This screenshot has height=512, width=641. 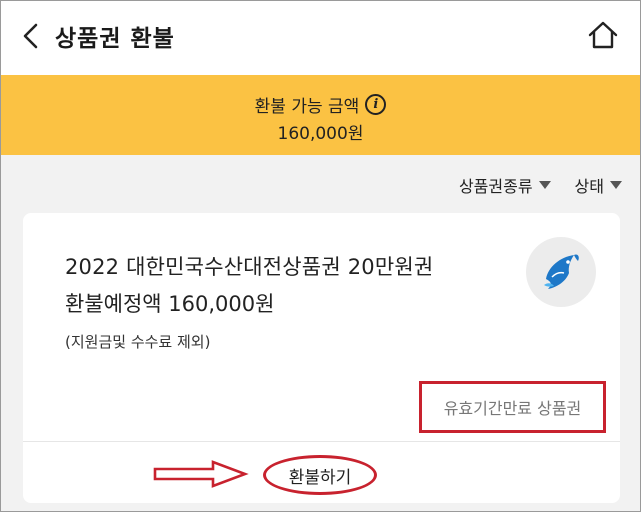 I want to click on refund-note: (지원금및 수수료 제외), so click(x=138, y=342).